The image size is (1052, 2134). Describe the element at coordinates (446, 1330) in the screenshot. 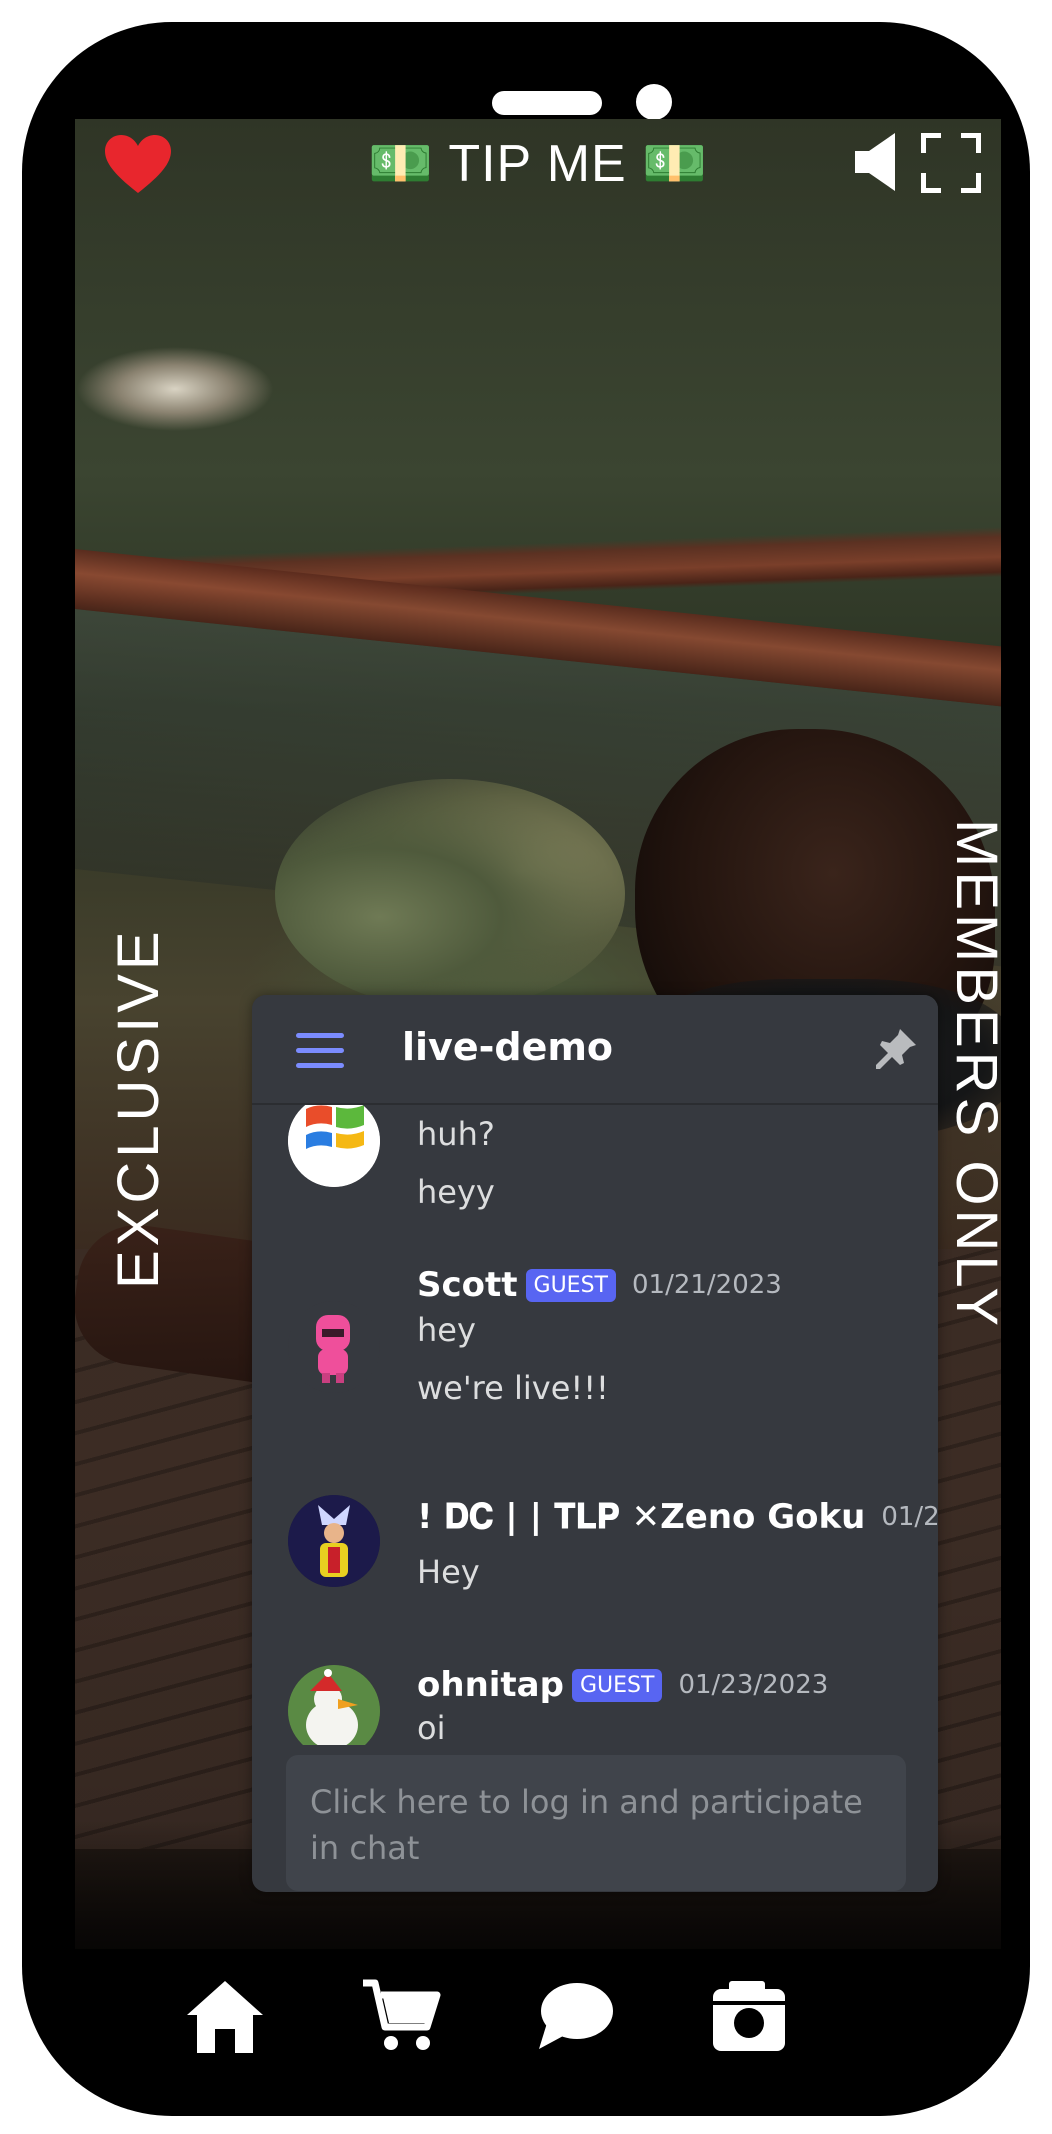

I see `message-text: hey` at that location.